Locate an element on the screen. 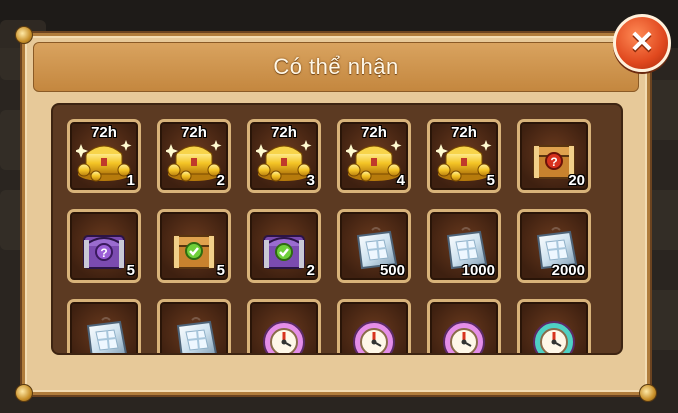 The image size is (678, 413). slot-count: 1000 is located at coordinates (478, 270).